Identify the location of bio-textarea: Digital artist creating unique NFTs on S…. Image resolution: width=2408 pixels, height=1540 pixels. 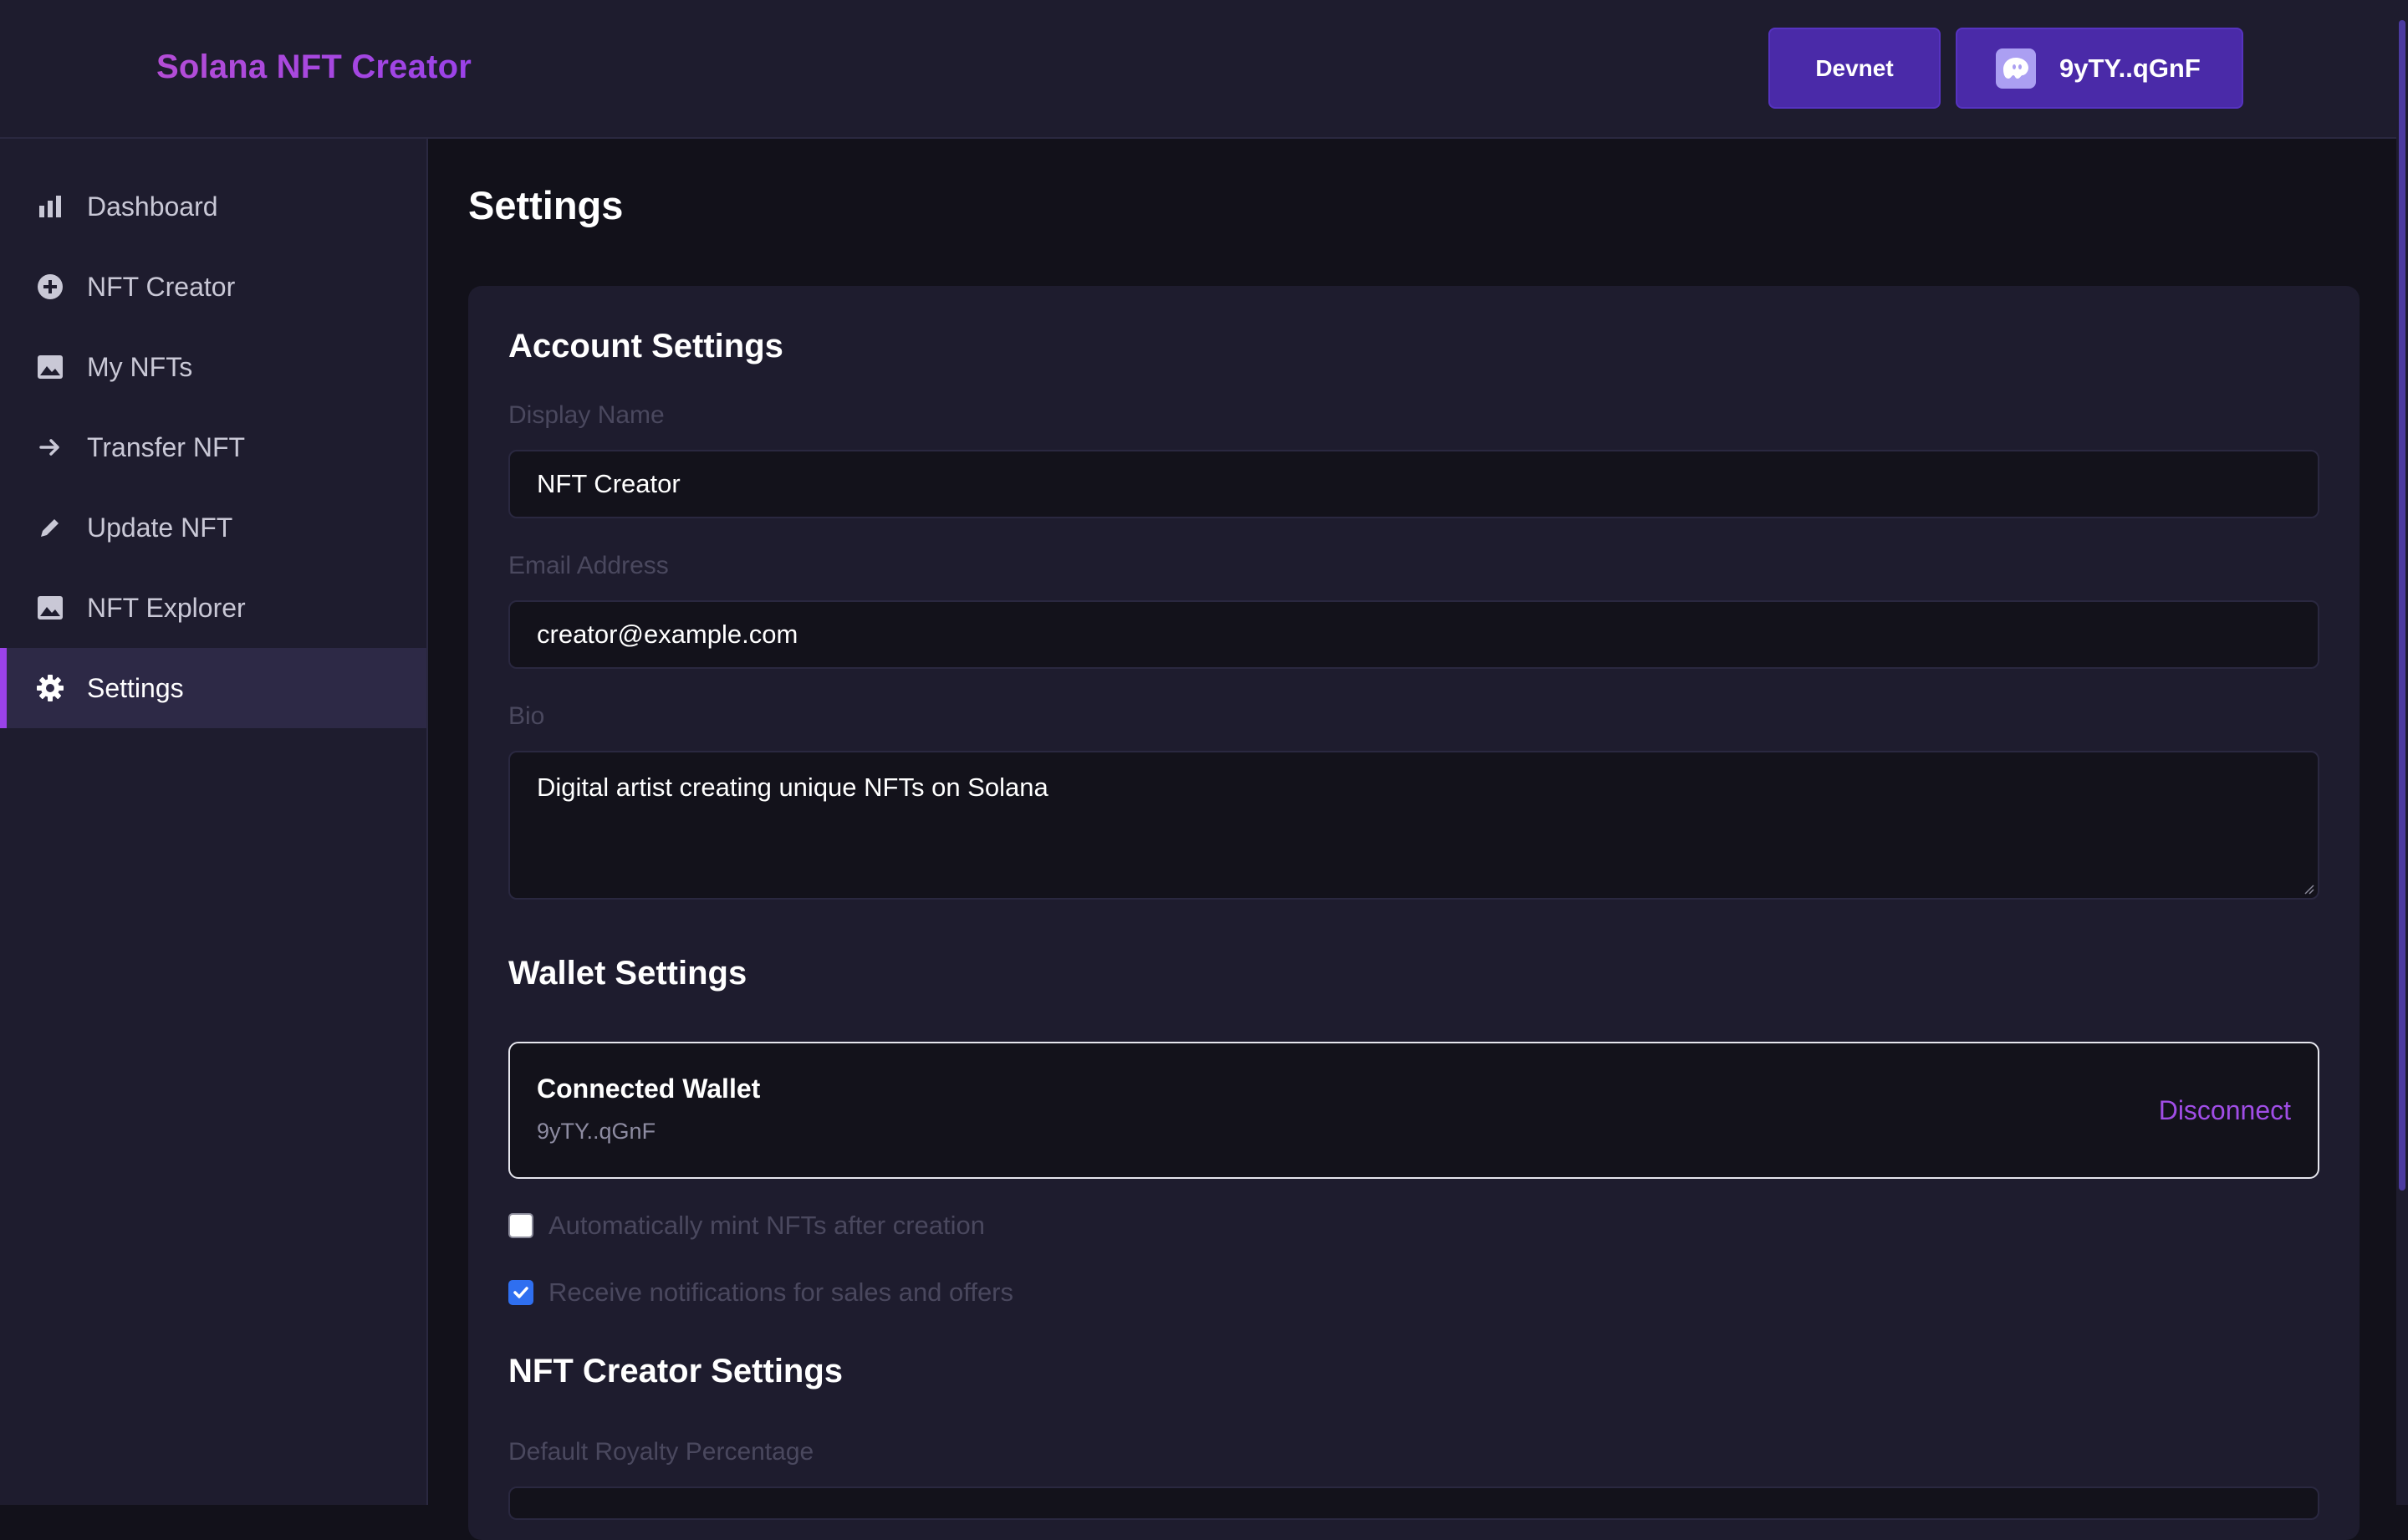
(1414, 825).